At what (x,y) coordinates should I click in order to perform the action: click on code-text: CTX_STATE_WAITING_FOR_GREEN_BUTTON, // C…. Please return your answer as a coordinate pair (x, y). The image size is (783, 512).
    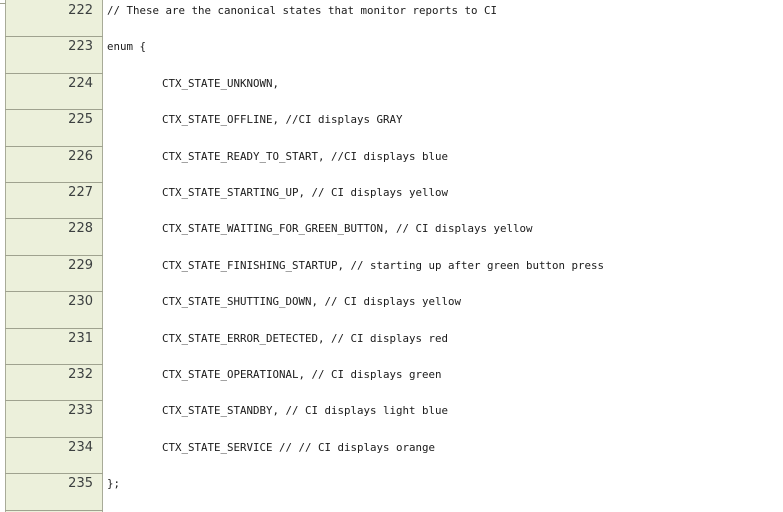
    Looking at the image, I should click on (347, 229).